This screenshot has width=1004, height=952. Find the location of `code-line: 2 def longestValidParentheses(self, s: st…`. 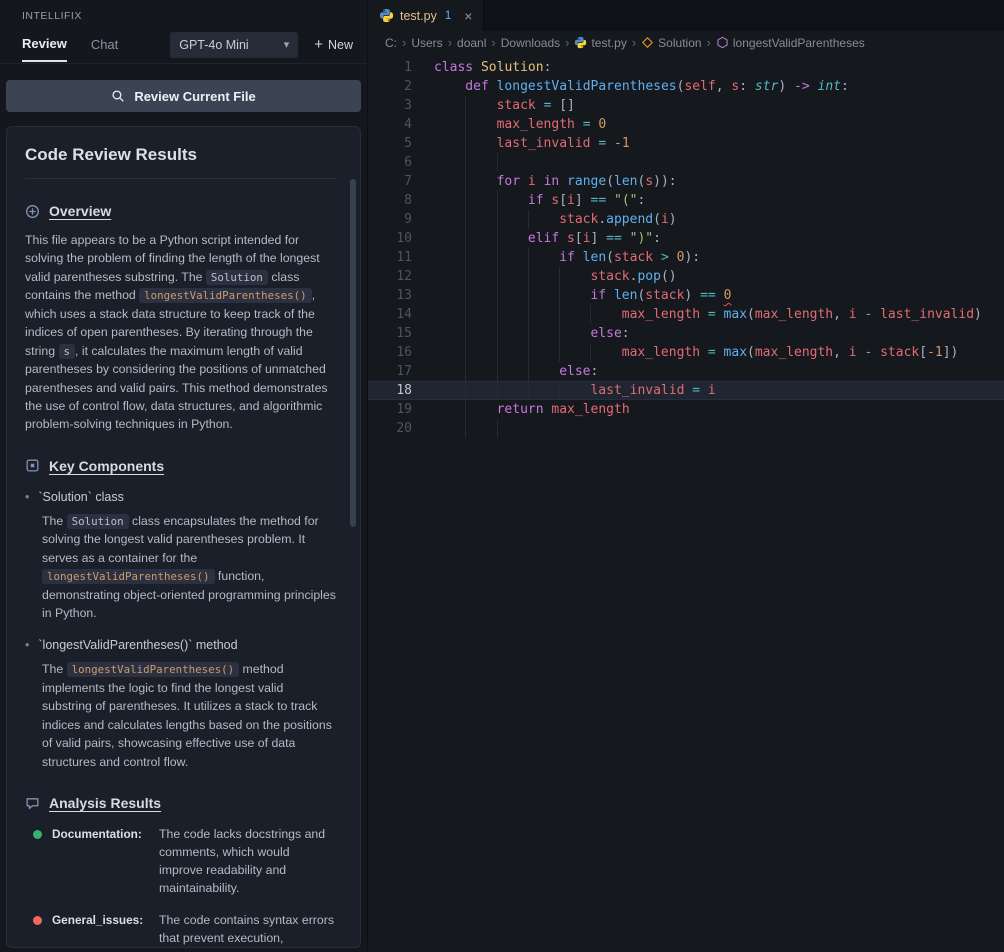

code-line: 2 def longestValidParentheses(self, s: st… is located at coordinates (686, 86).